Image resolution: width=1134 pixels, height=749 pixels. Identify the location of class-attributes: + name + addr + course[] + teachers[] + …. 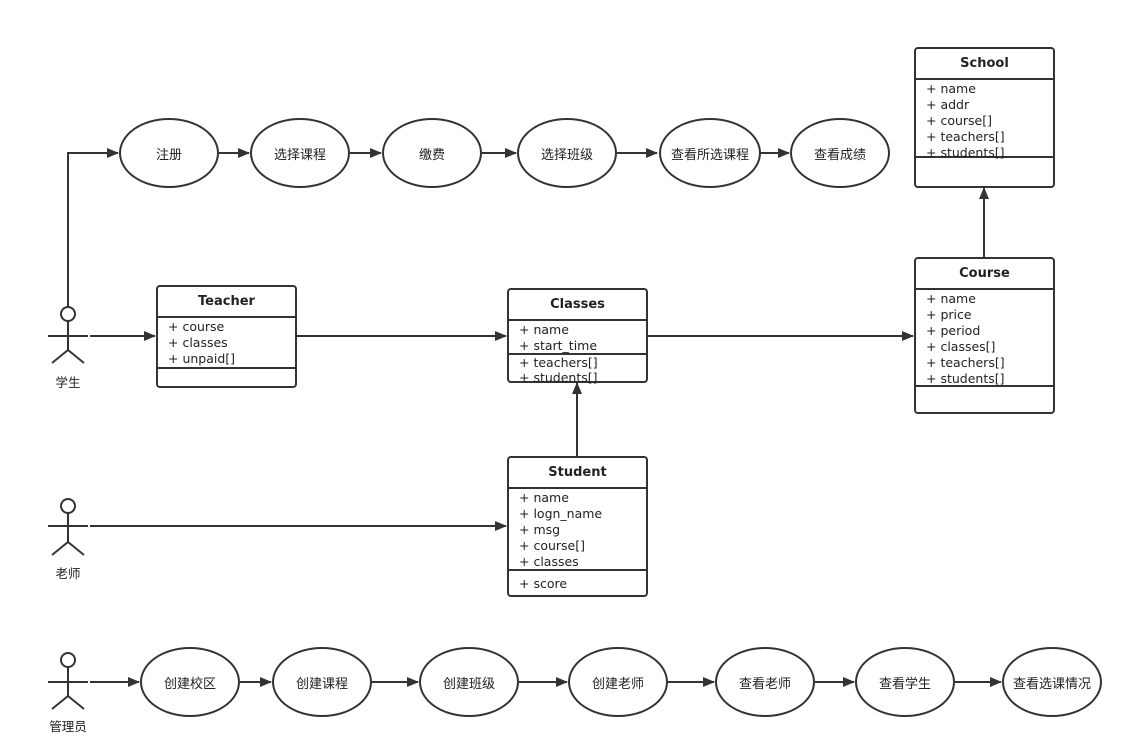
(984, 120).